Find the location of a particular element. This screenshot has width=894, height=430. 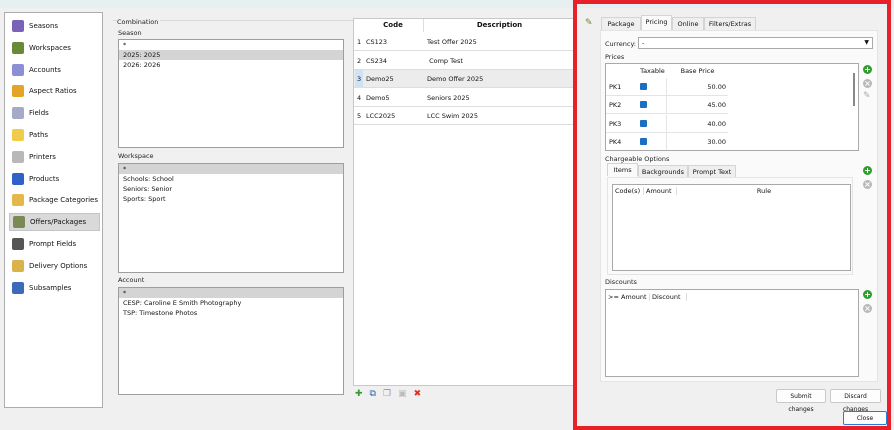

sidebar-item-delivery-options: Delivery Options is located at coordinates (54, 266).